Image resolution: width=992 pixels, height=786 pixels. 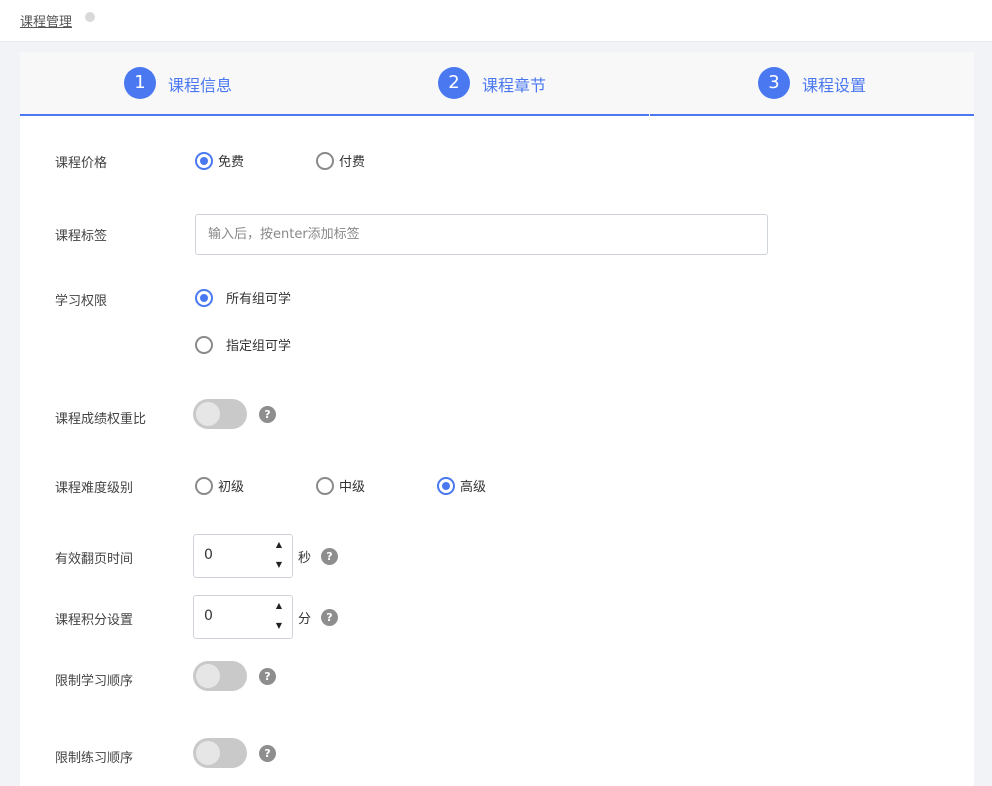 I want to click on step-tabs: 1 课程信息 2 课程章节 3 课程设置, so click(x=497, y=84).